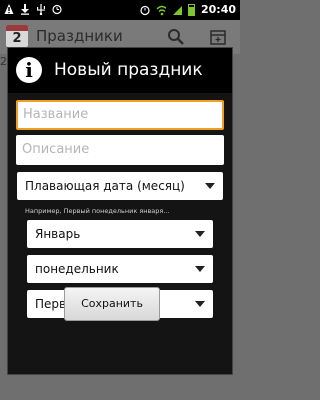 Image resolution: width=320 pixels, height=400 pixels. I want to click on month-value: Январь, so click(58, 234).